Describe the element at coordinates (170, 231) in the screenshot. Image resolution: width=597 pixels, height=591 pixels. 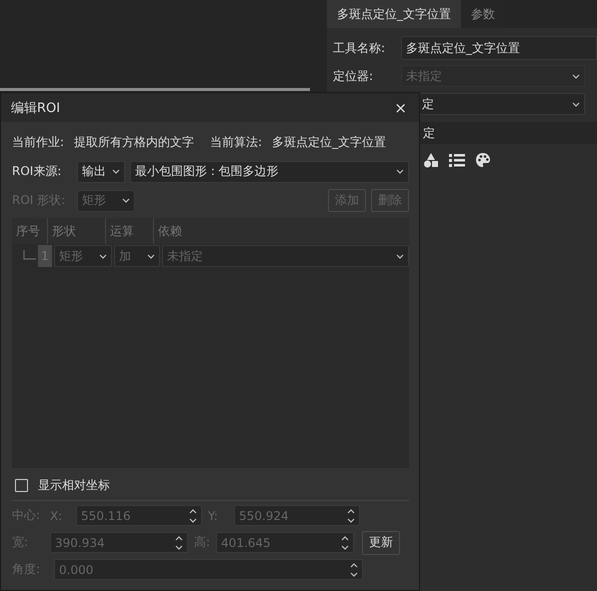
I see `column-header: 依赖` at that location.